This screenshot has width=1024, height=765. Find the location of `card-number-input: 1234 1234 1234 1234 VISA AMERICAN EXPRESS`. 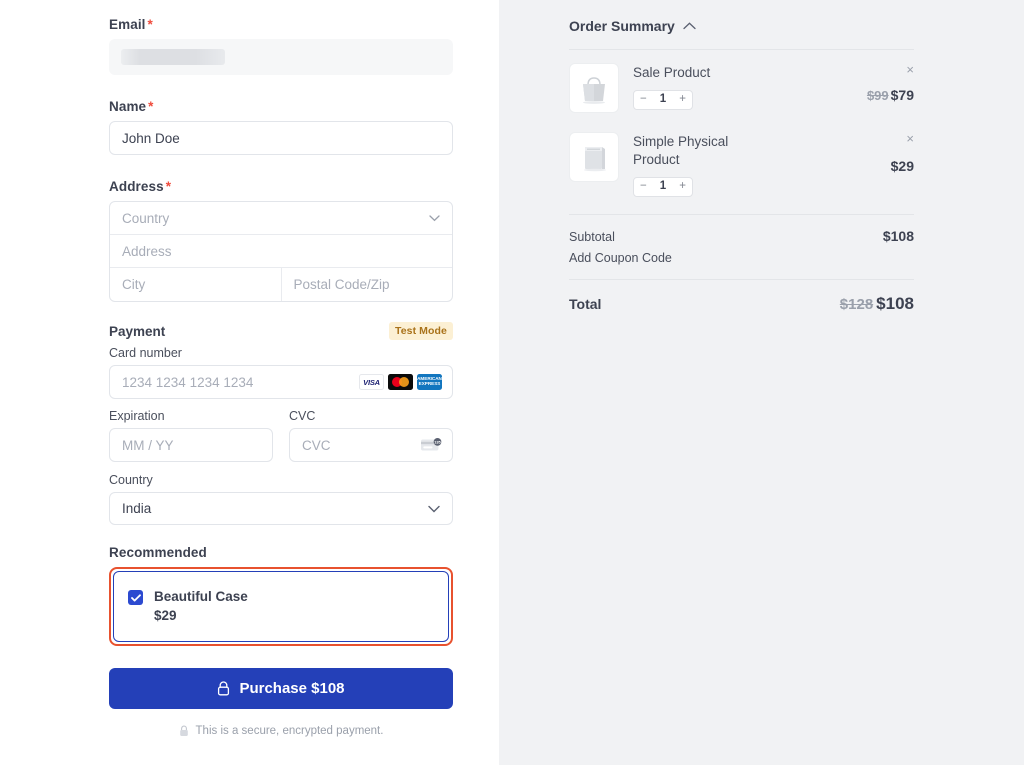

card-number-input: 1234 1234 1234 1234 VISA AMERICAN EXPRESS is located at coordinates (281, 382).